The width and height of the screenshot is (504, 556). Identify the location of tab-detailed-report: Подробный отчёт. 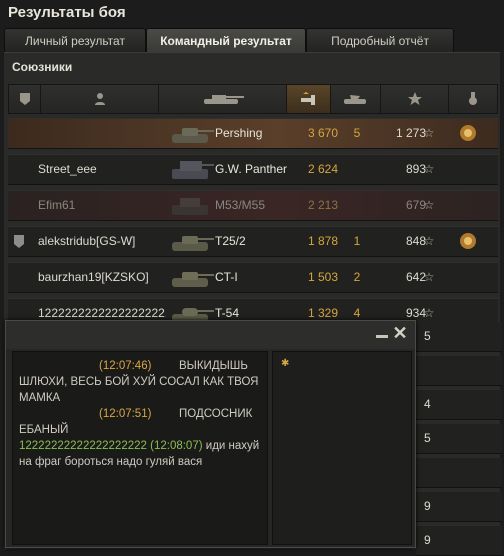
(380, 40).